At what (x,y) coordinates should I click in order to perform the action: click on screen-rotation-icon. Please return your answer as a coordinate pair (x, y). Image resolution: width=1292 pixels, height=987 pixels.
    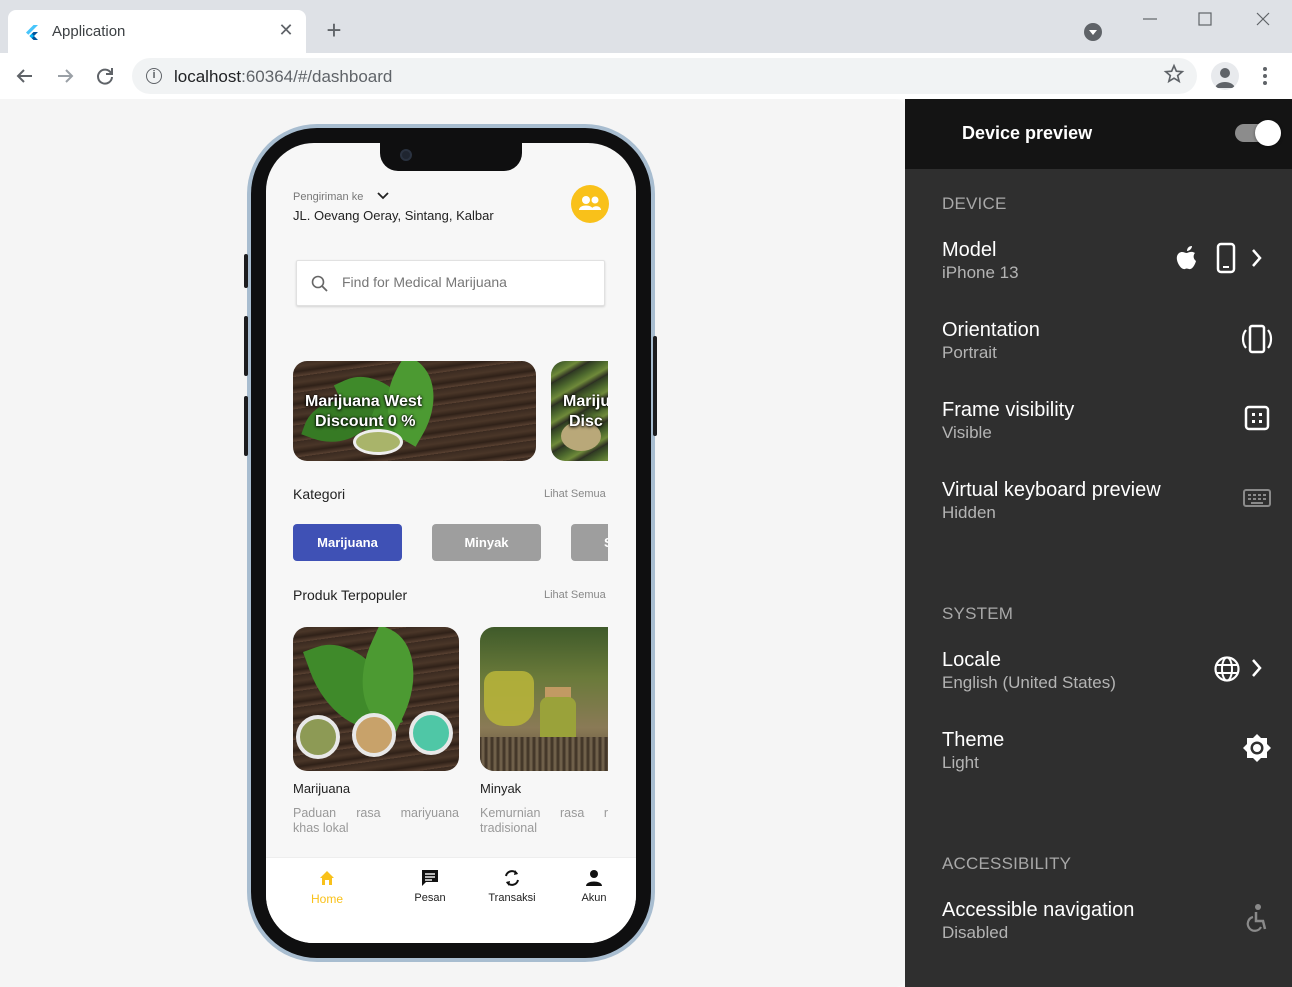
    Looking at the image, I should click on (1257, 339).